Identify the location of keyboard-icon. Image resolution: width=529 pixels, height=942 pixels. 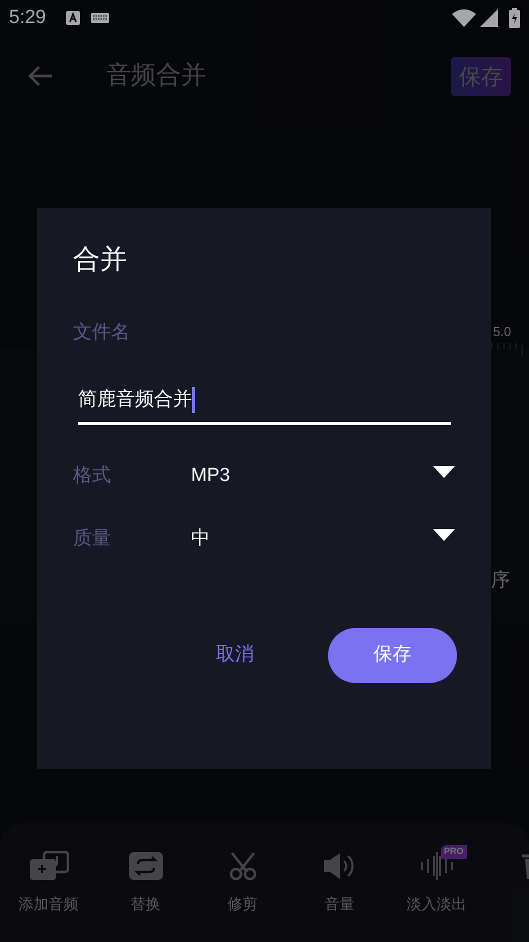
(99, 18).